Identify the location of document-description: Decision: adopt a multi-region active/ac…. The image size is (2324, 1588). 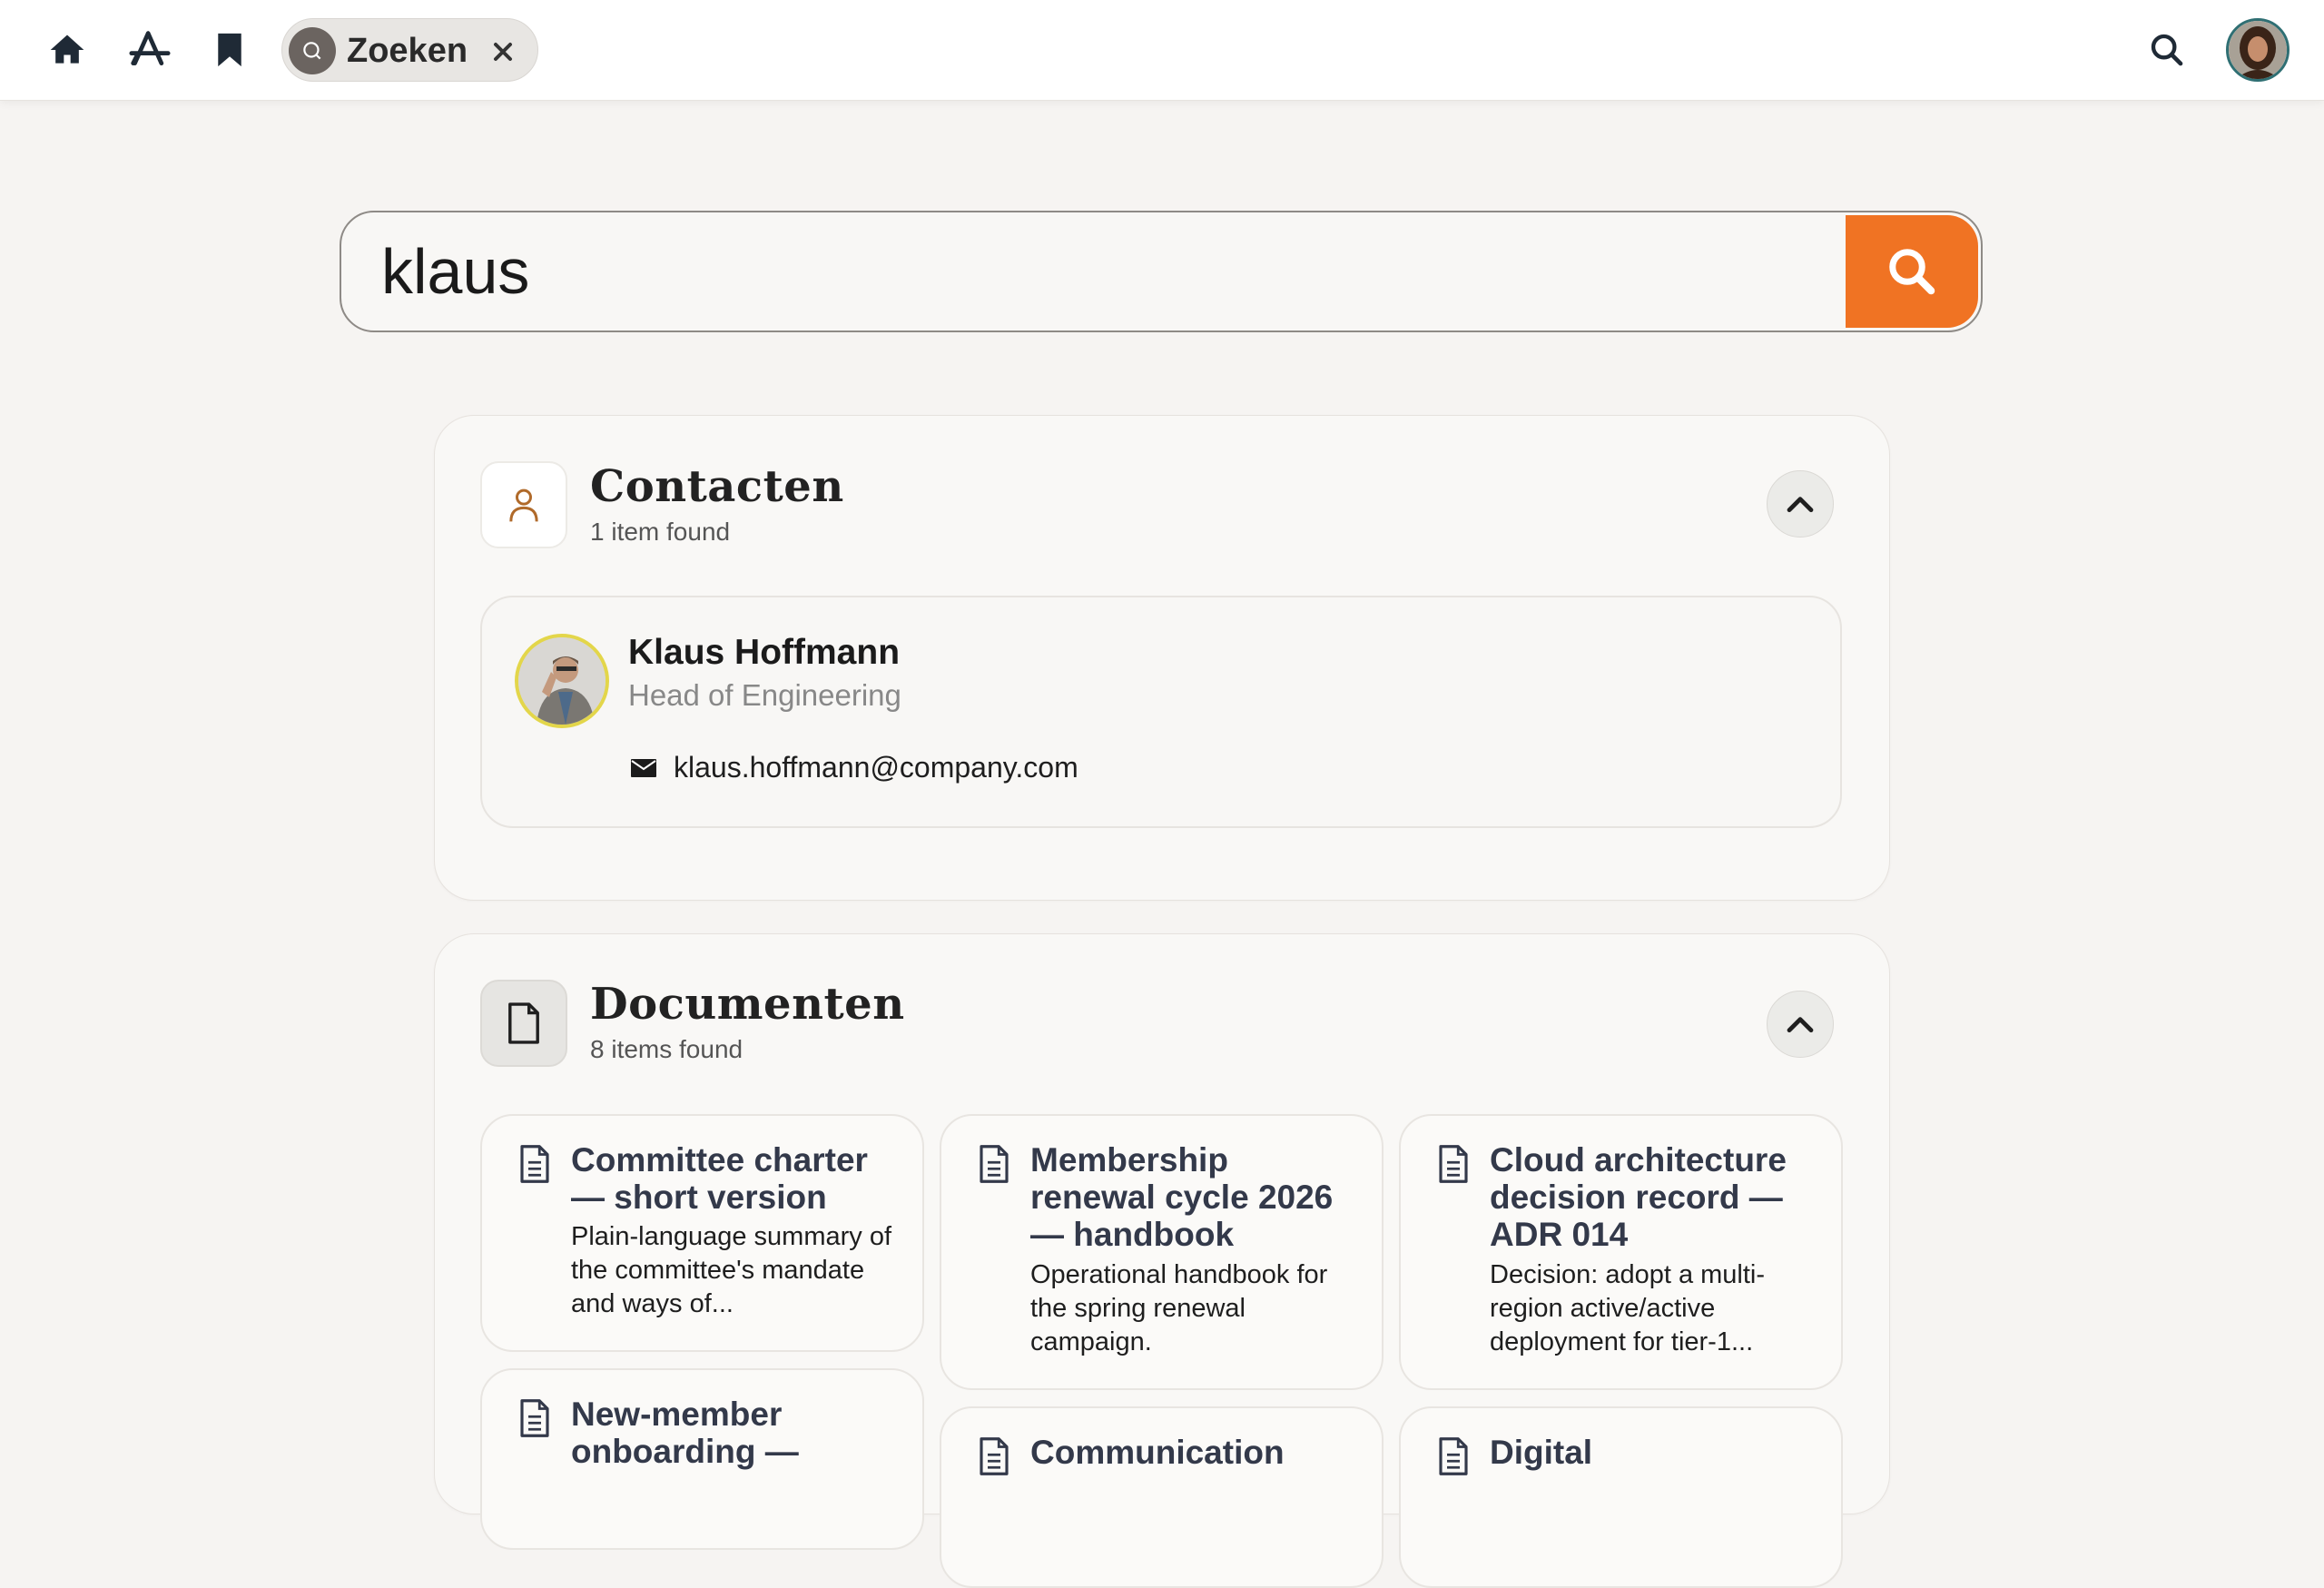
(1628, 1308).